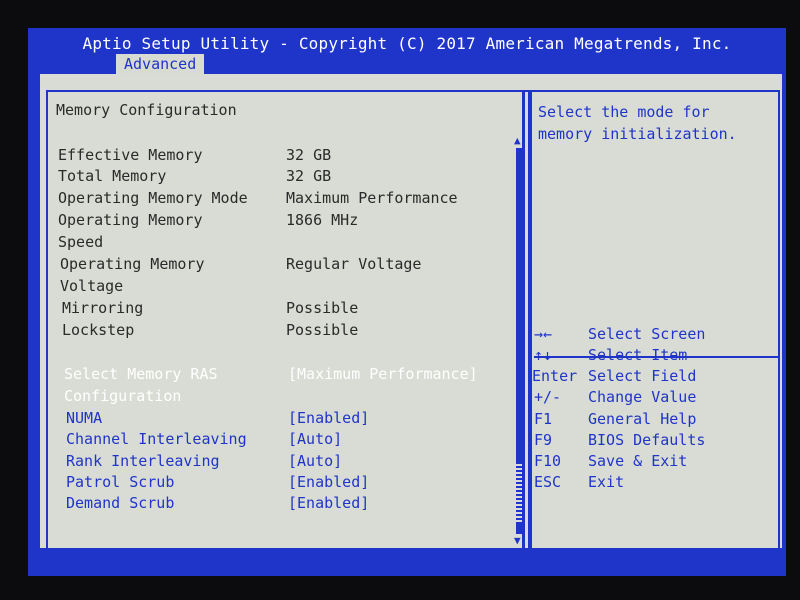 Image resolution: width=800 pixels, height=600 pixels. What do you see at coordinates (81, 242) in the screenshot?
I see `info-label-operating-speed-line2: Speed` at bounding box center [81, 242].